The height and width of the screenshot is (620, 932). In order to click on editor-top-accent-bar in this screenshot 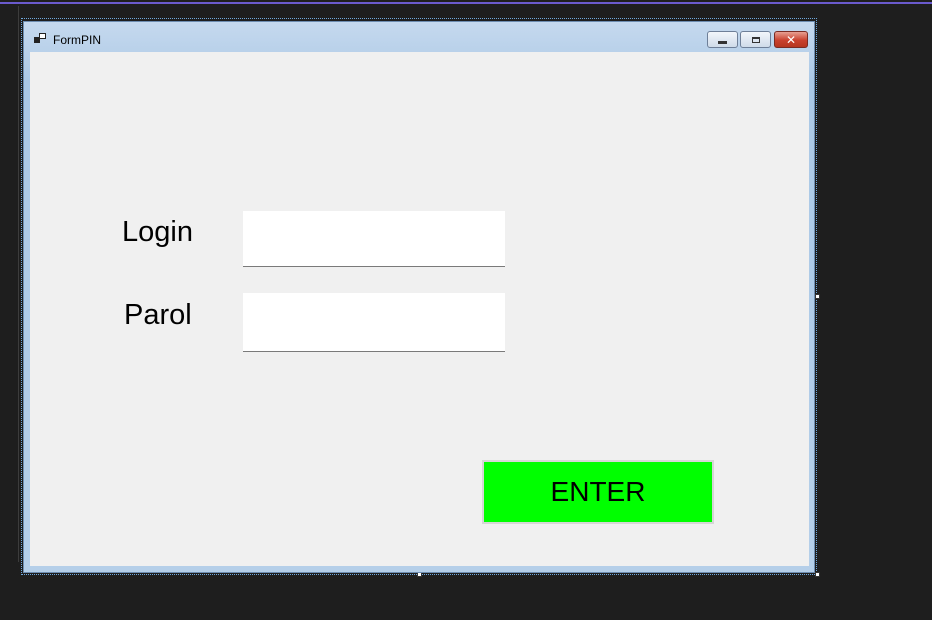, I will do `click(466, 2)`.